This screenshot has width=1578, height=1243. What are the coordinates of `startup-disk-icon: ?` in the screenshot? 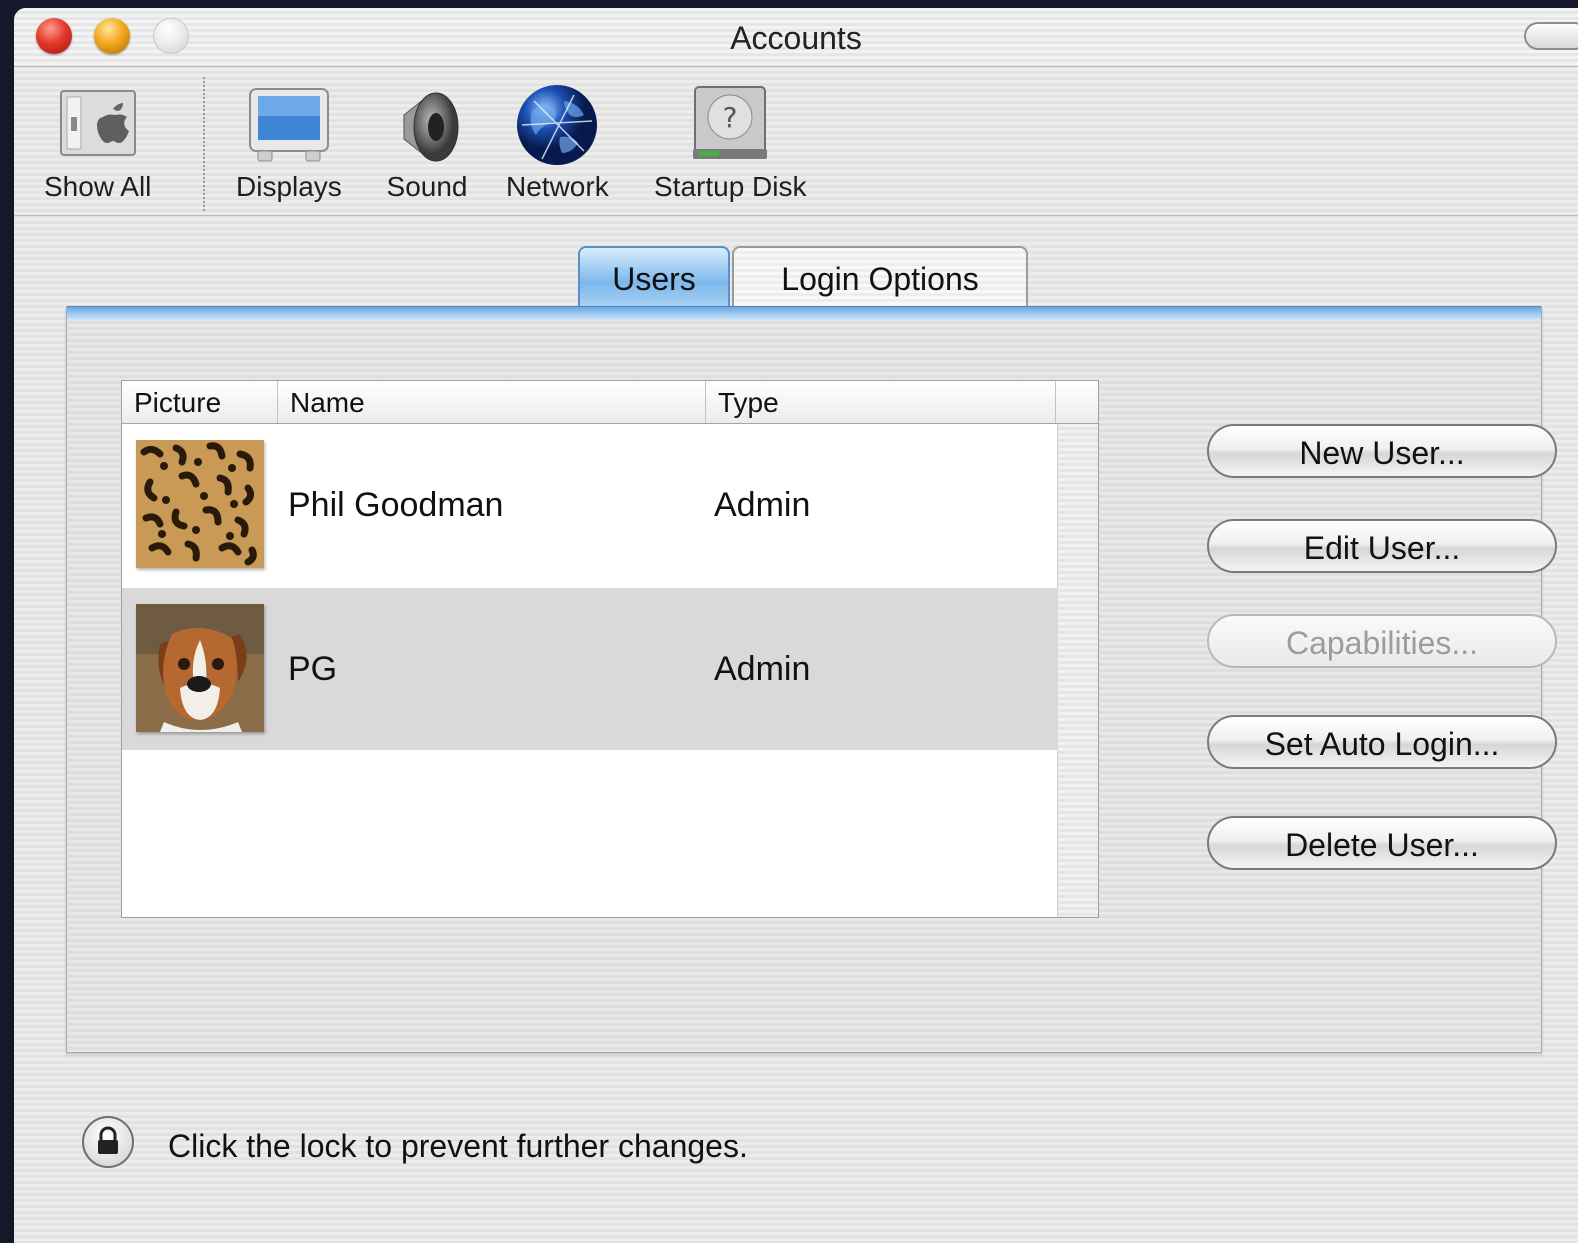 It's located at (730, 124).